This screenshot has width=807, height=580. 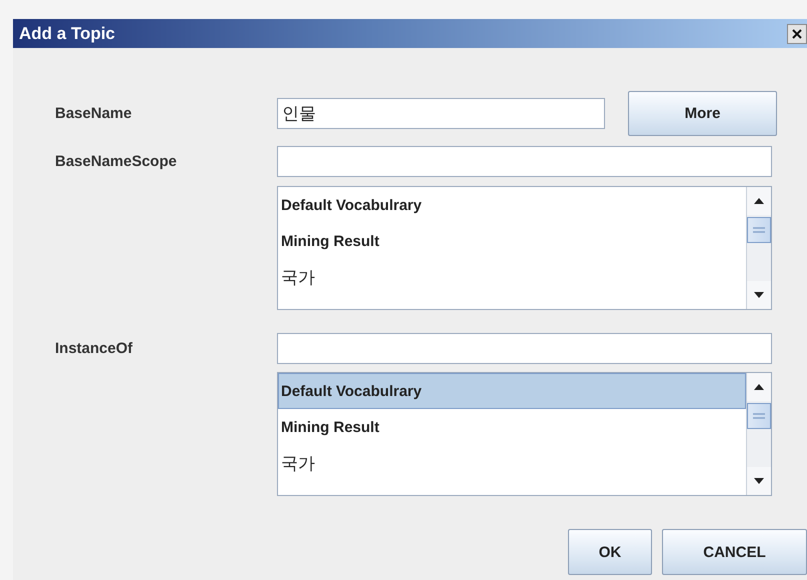 I want to click on field-label: BaseNameScope, so click(x=116, y=161).